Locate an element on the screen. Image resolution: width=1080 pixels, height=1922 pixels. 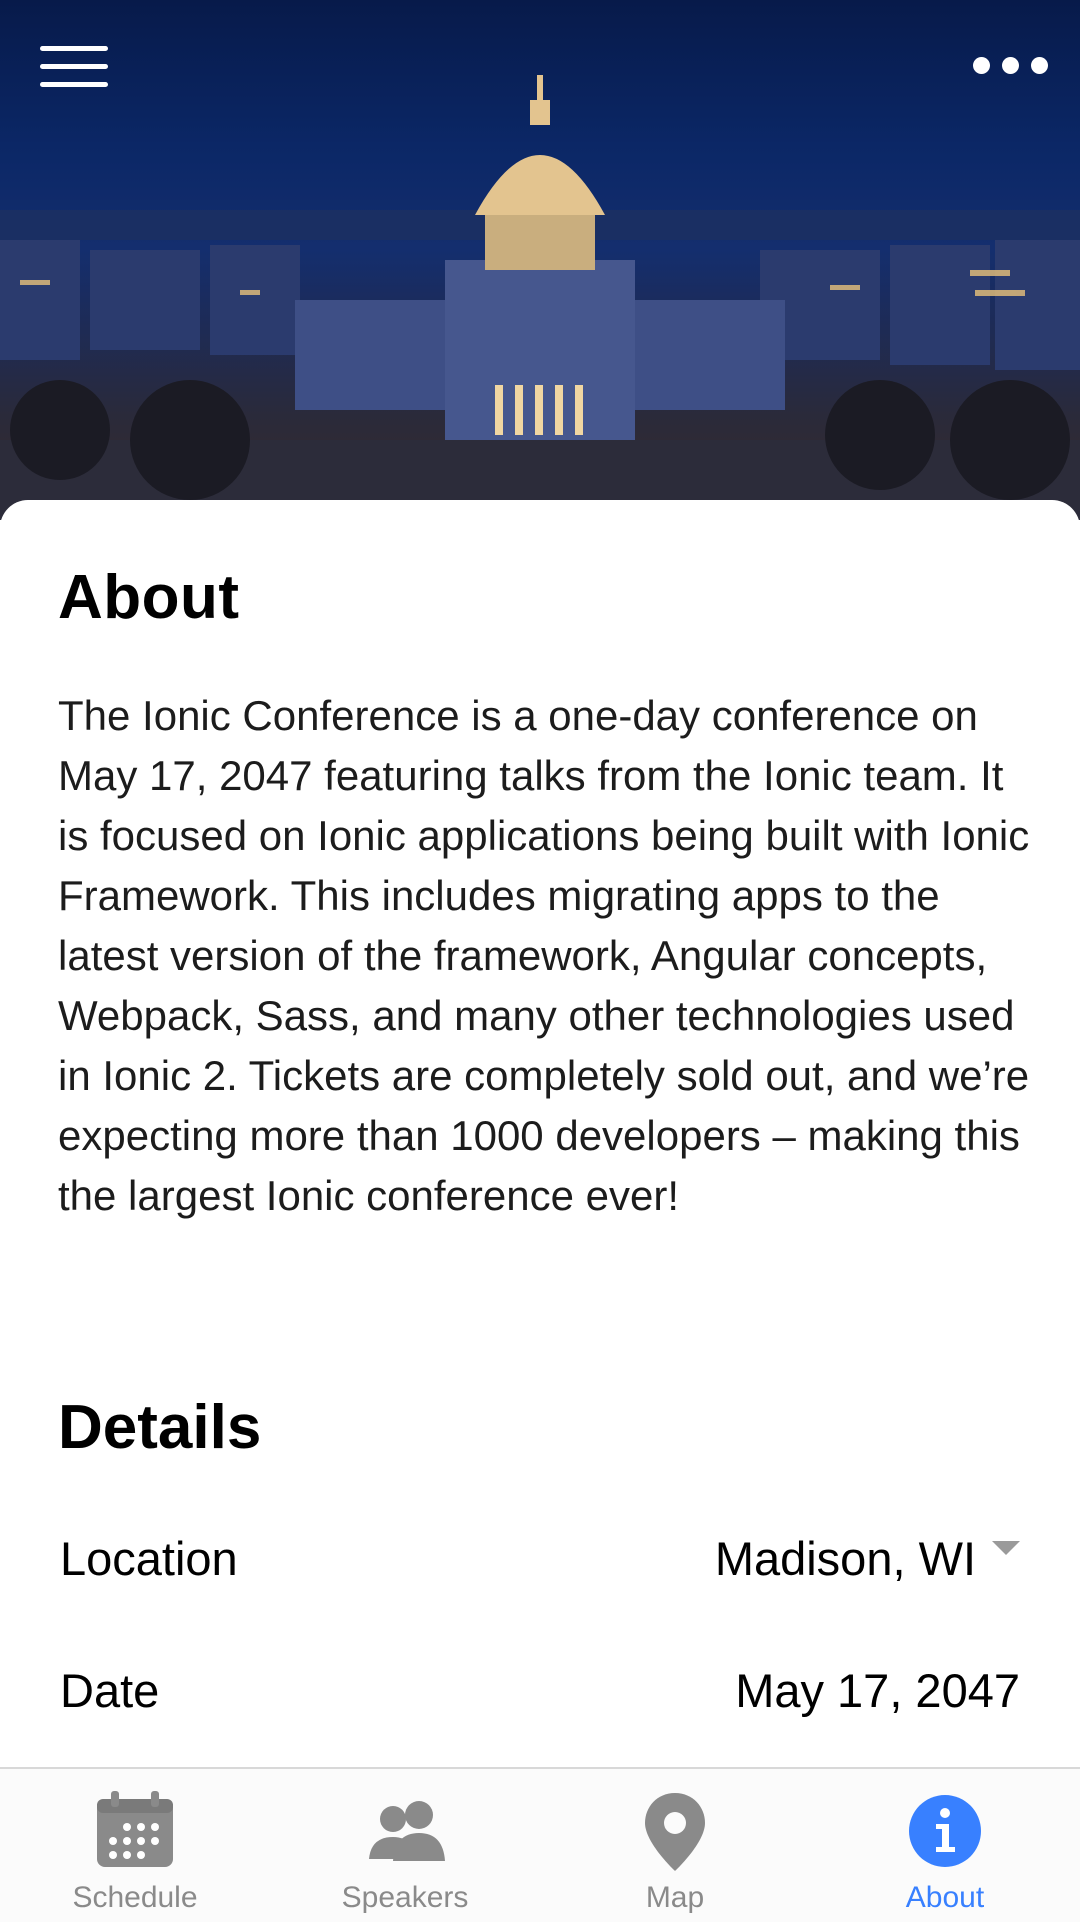
tab-map: Map is located at coordinates (675, 1845).